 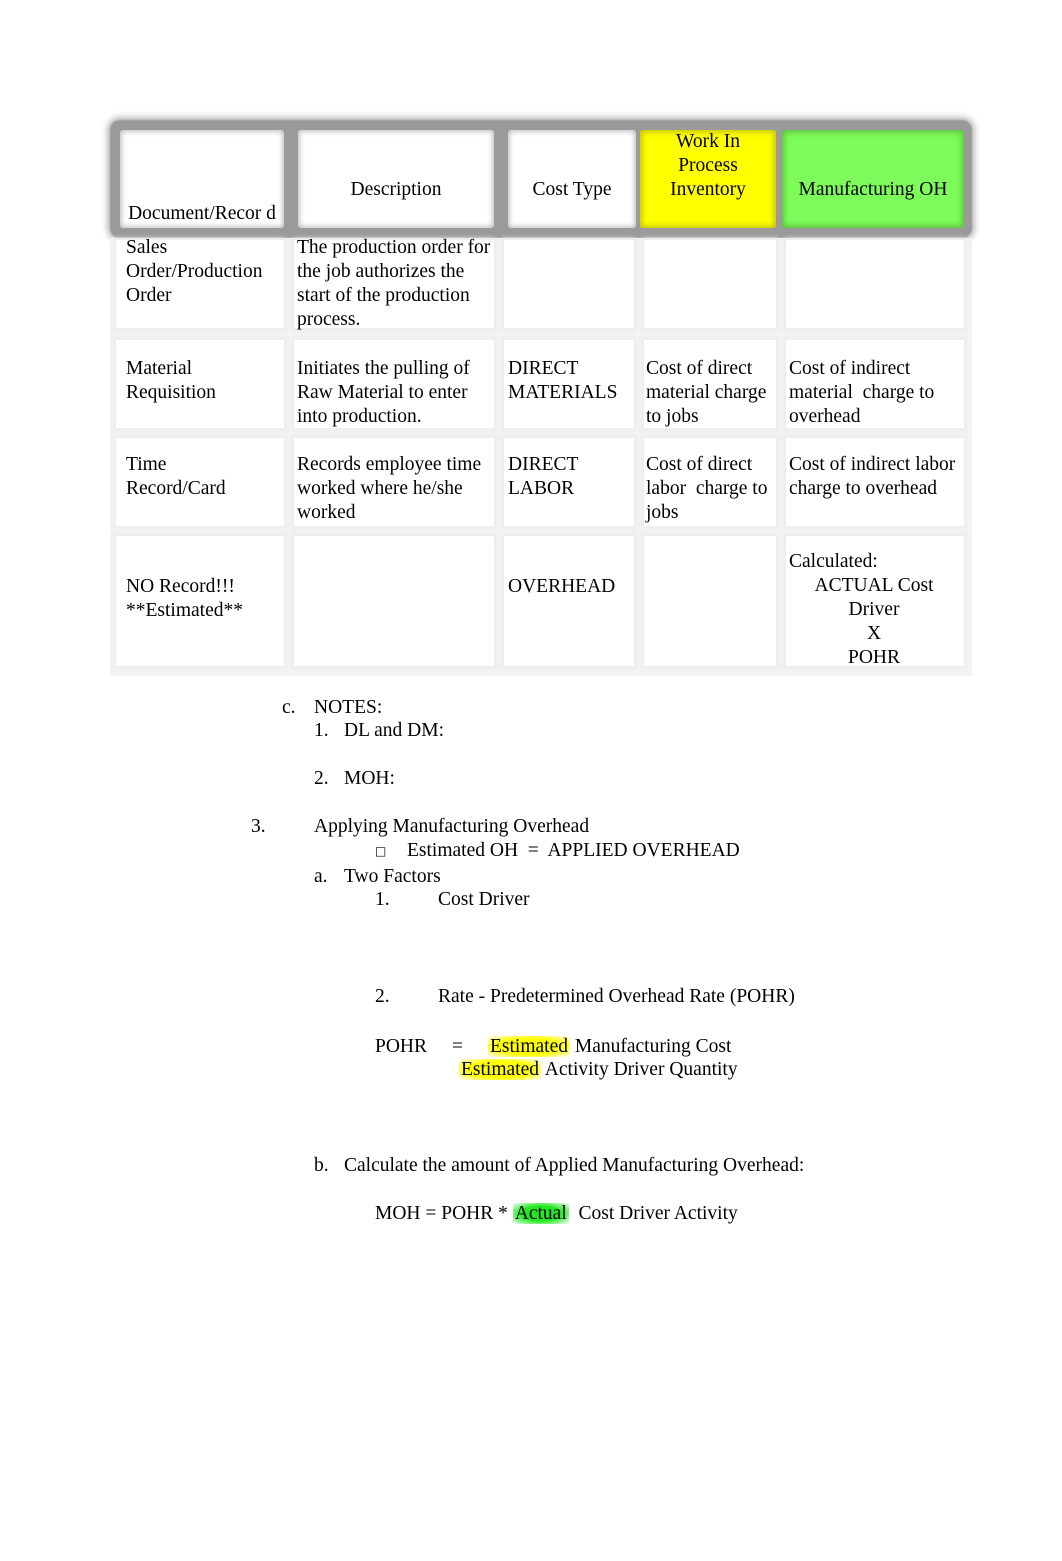 I want to click on actual-highlight: Actual, so click(x=540, y=1213).